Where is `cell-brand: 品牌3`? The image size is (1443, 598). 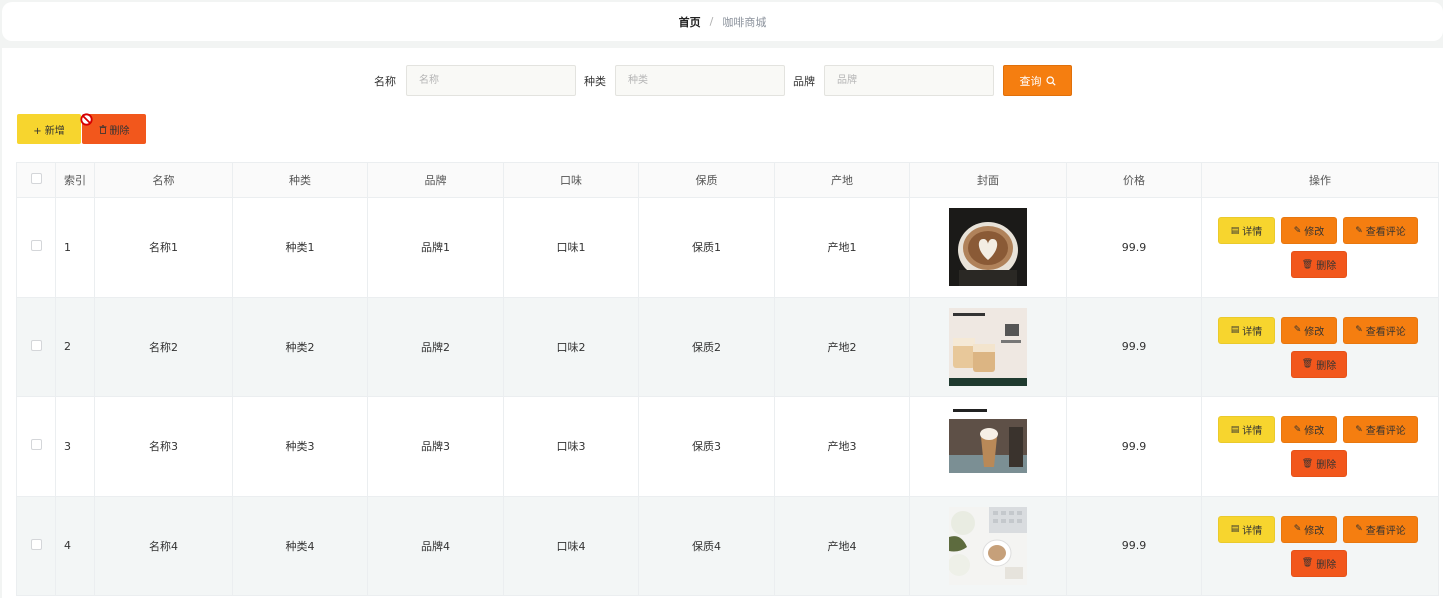 cell-brand: 品牌3 is located at coordinates (435, 446).